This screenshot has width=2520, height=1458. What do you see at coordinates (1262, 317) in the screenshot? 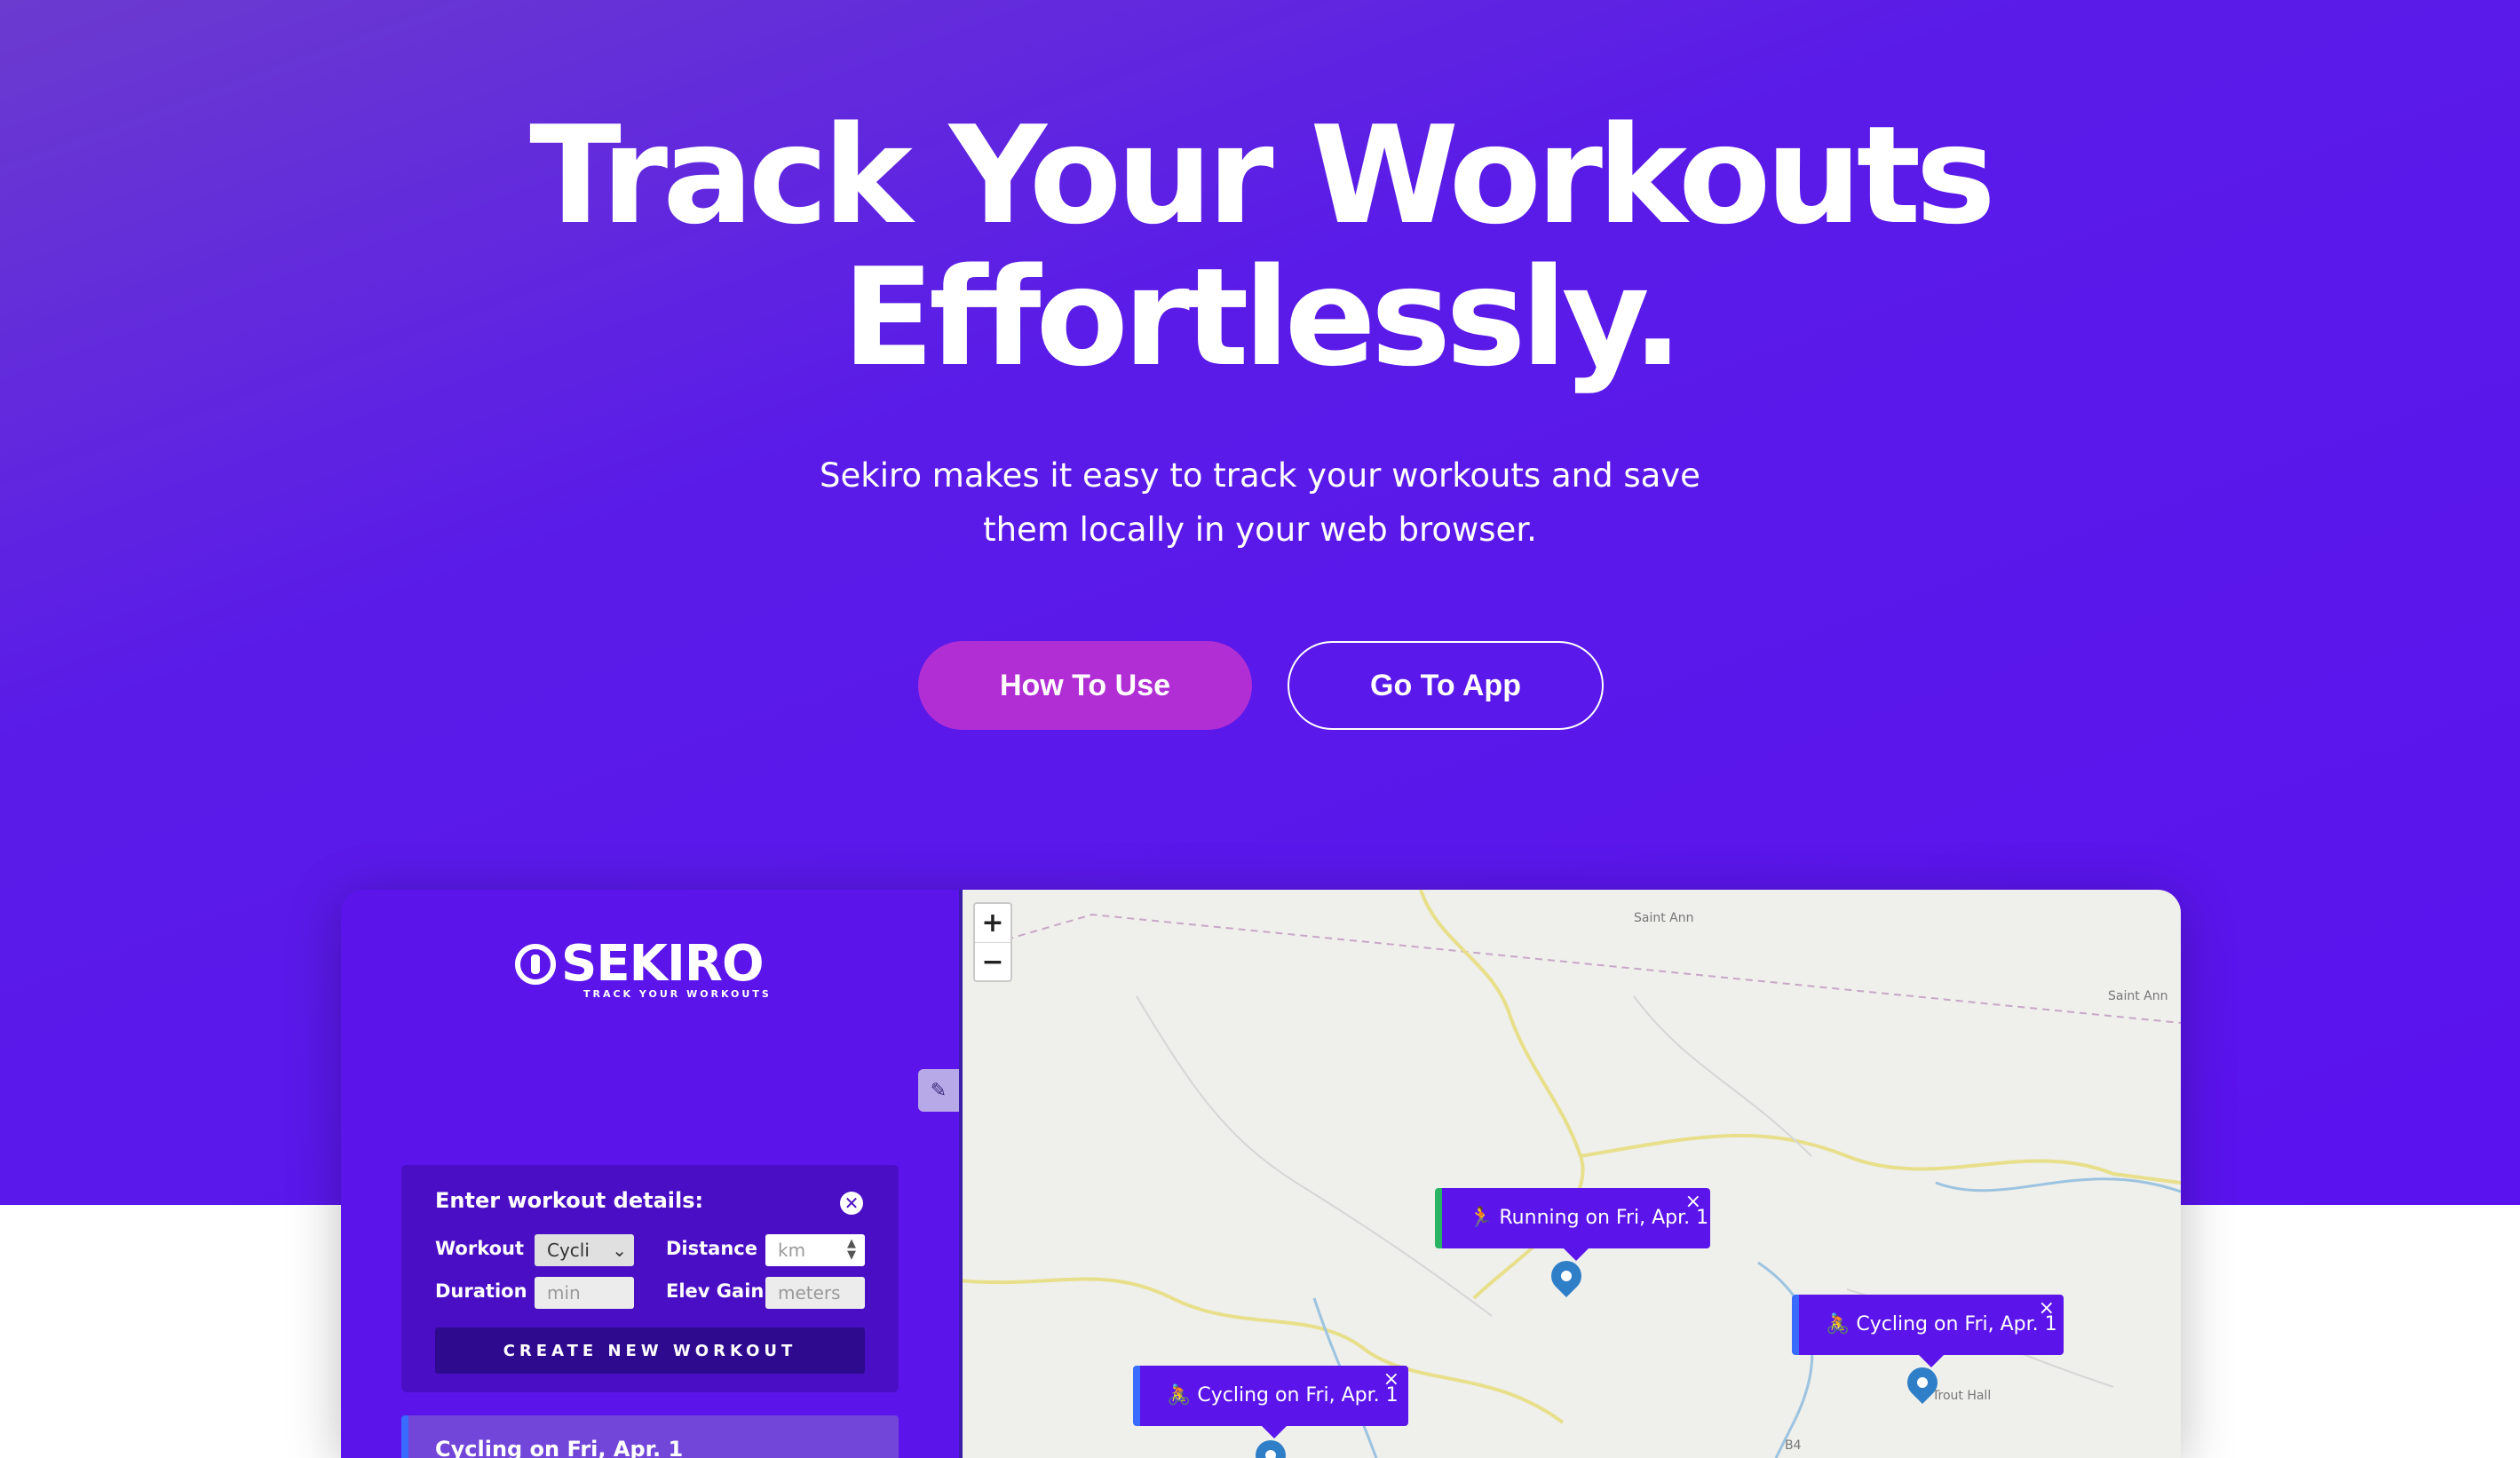
I see `hero-title-line2: Effortlessly.` at bounding box center [1262, 317].